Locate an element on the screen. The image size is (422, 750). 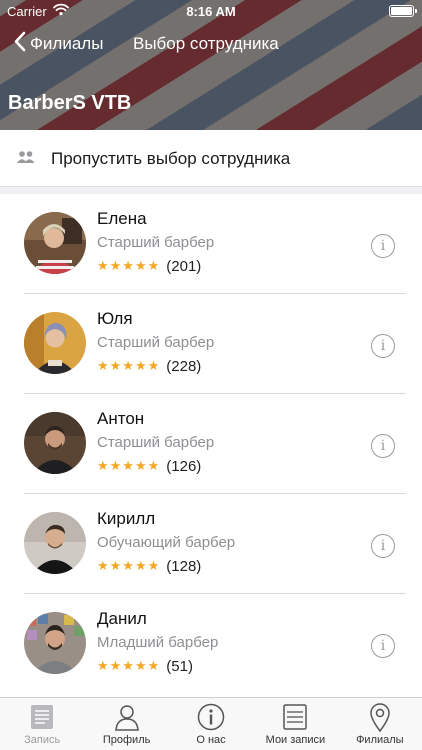
tab-my-bookings: Мои записи is located at coordinates (295, 724).